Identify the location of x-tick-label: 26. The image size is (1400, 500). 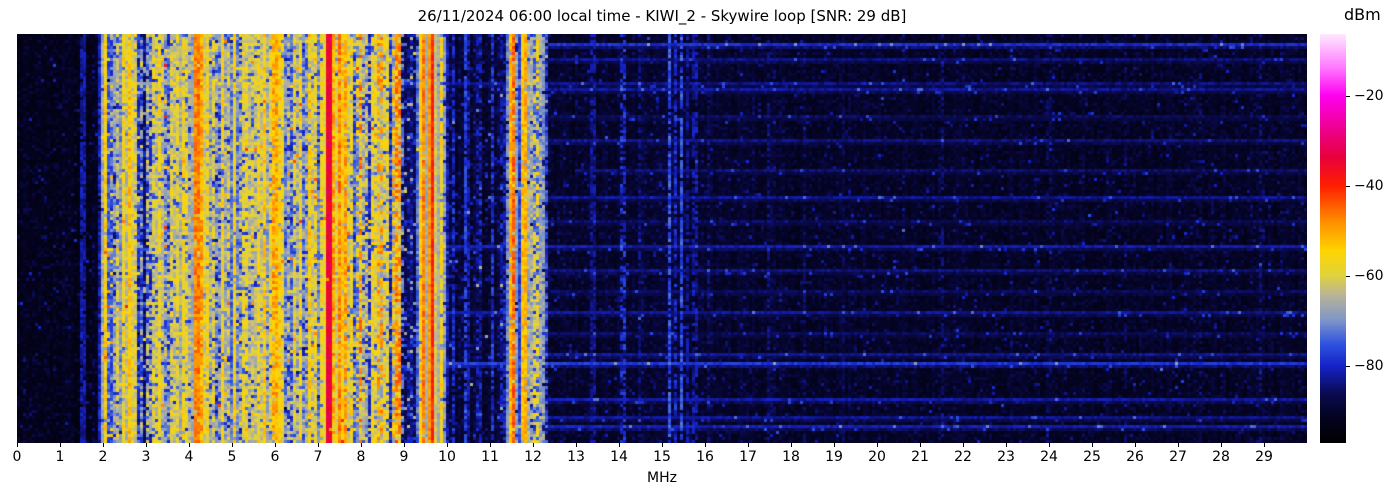
(1135, 457).